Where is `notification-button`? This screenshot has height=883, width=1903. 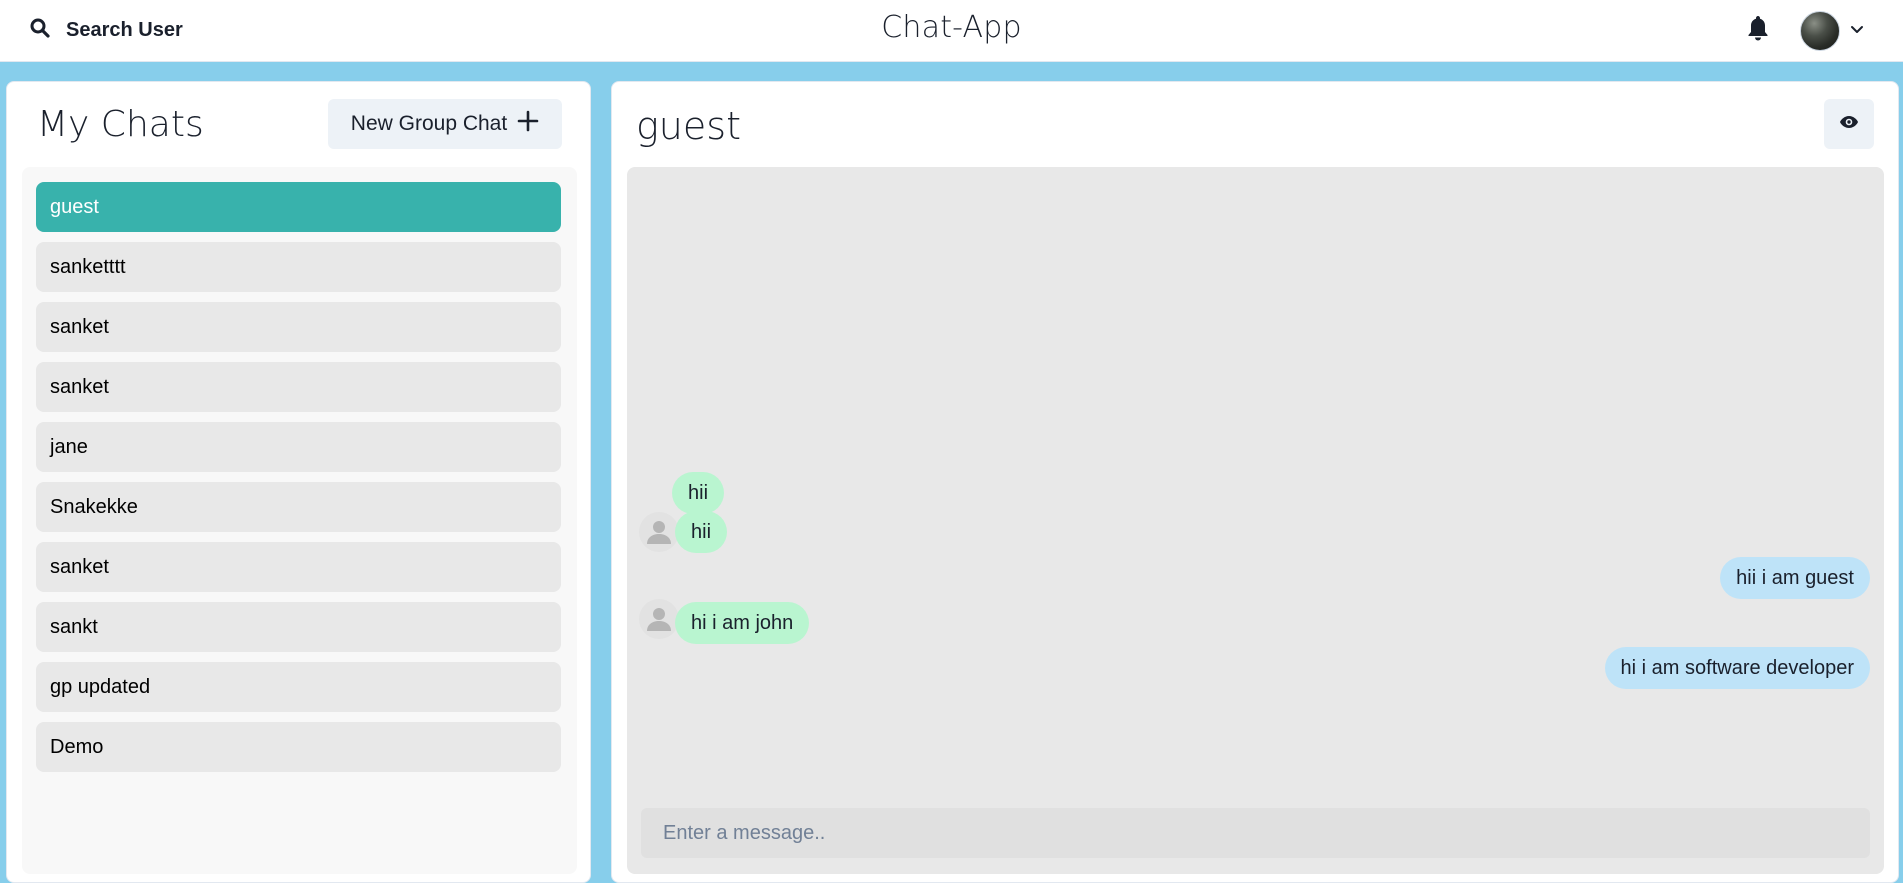
notification-button is located at coordinates (1758, 30).